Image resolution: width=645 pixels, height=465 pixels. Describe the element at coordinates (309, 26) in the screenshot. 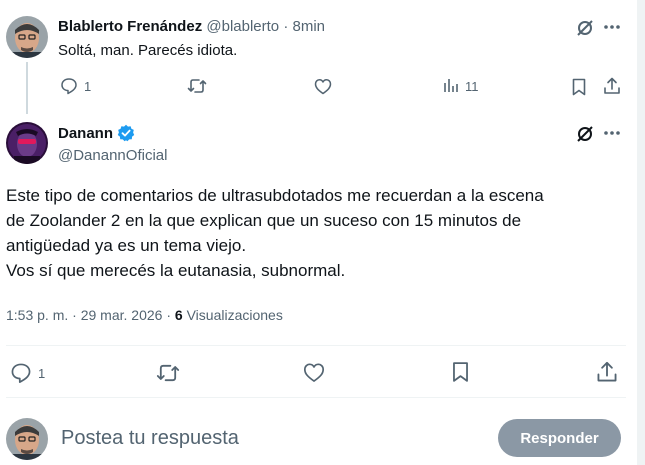

I see `timestamp: 8min` at that location.